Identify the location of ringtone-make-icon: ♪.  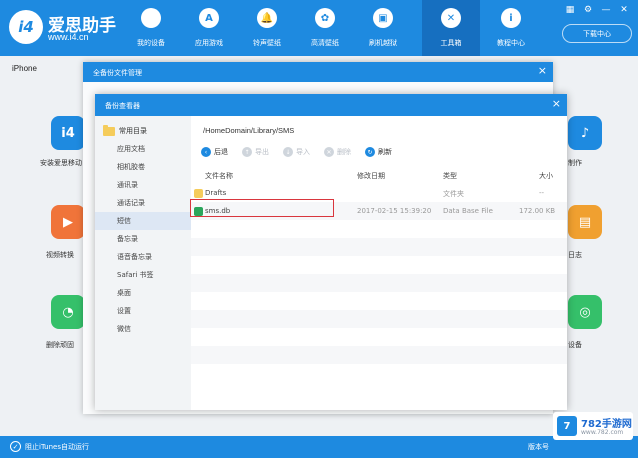
(585, 133).